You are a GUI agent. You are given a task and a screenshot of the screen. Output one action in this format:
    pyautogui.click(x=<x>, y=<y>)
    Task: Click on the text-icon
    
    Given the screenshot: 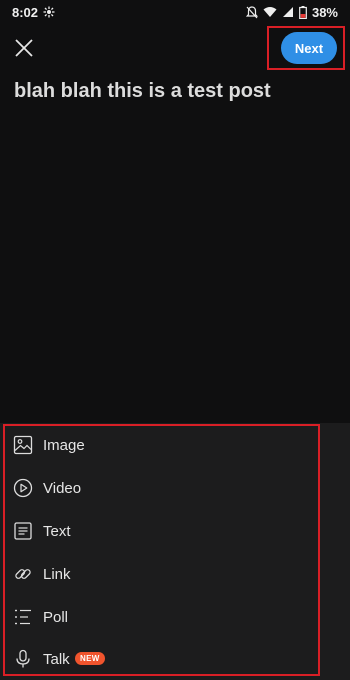 What is the action you would take?
    pyautogui.click(x=23, y=531)
    